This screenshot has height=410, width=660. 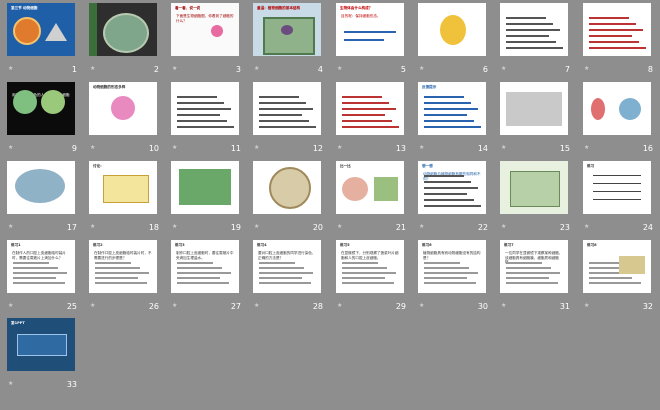 I want to click on slide-thumbnail: ★ 20, so click(x=287, y=200).